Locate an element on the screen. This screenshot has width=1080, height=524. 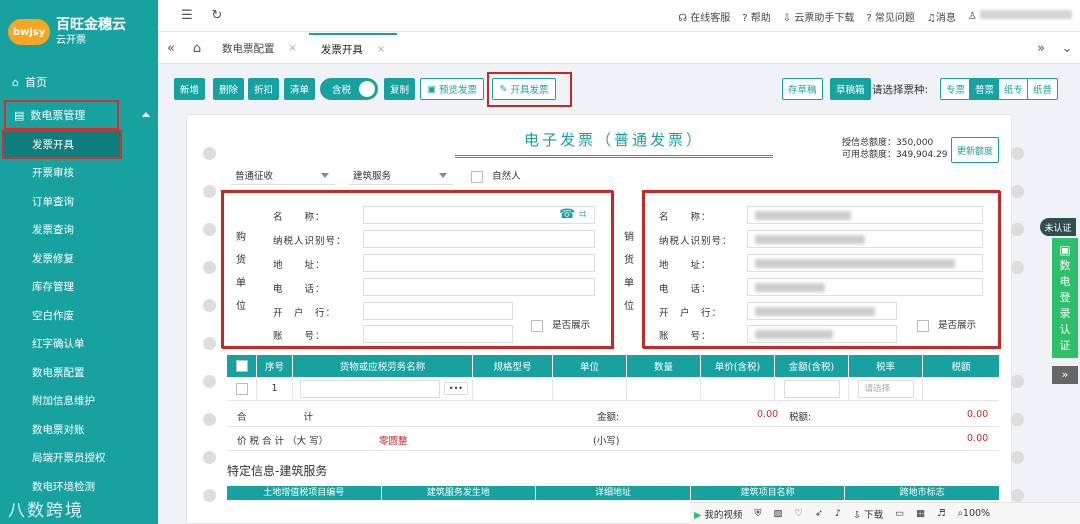
topbar: ☰ ↻ ☊ 在线客服 ? 帮助 ⇩ 云票助手下载 ? 常见问题 ♫消息 ♙ is located at coordinates (619, 16).